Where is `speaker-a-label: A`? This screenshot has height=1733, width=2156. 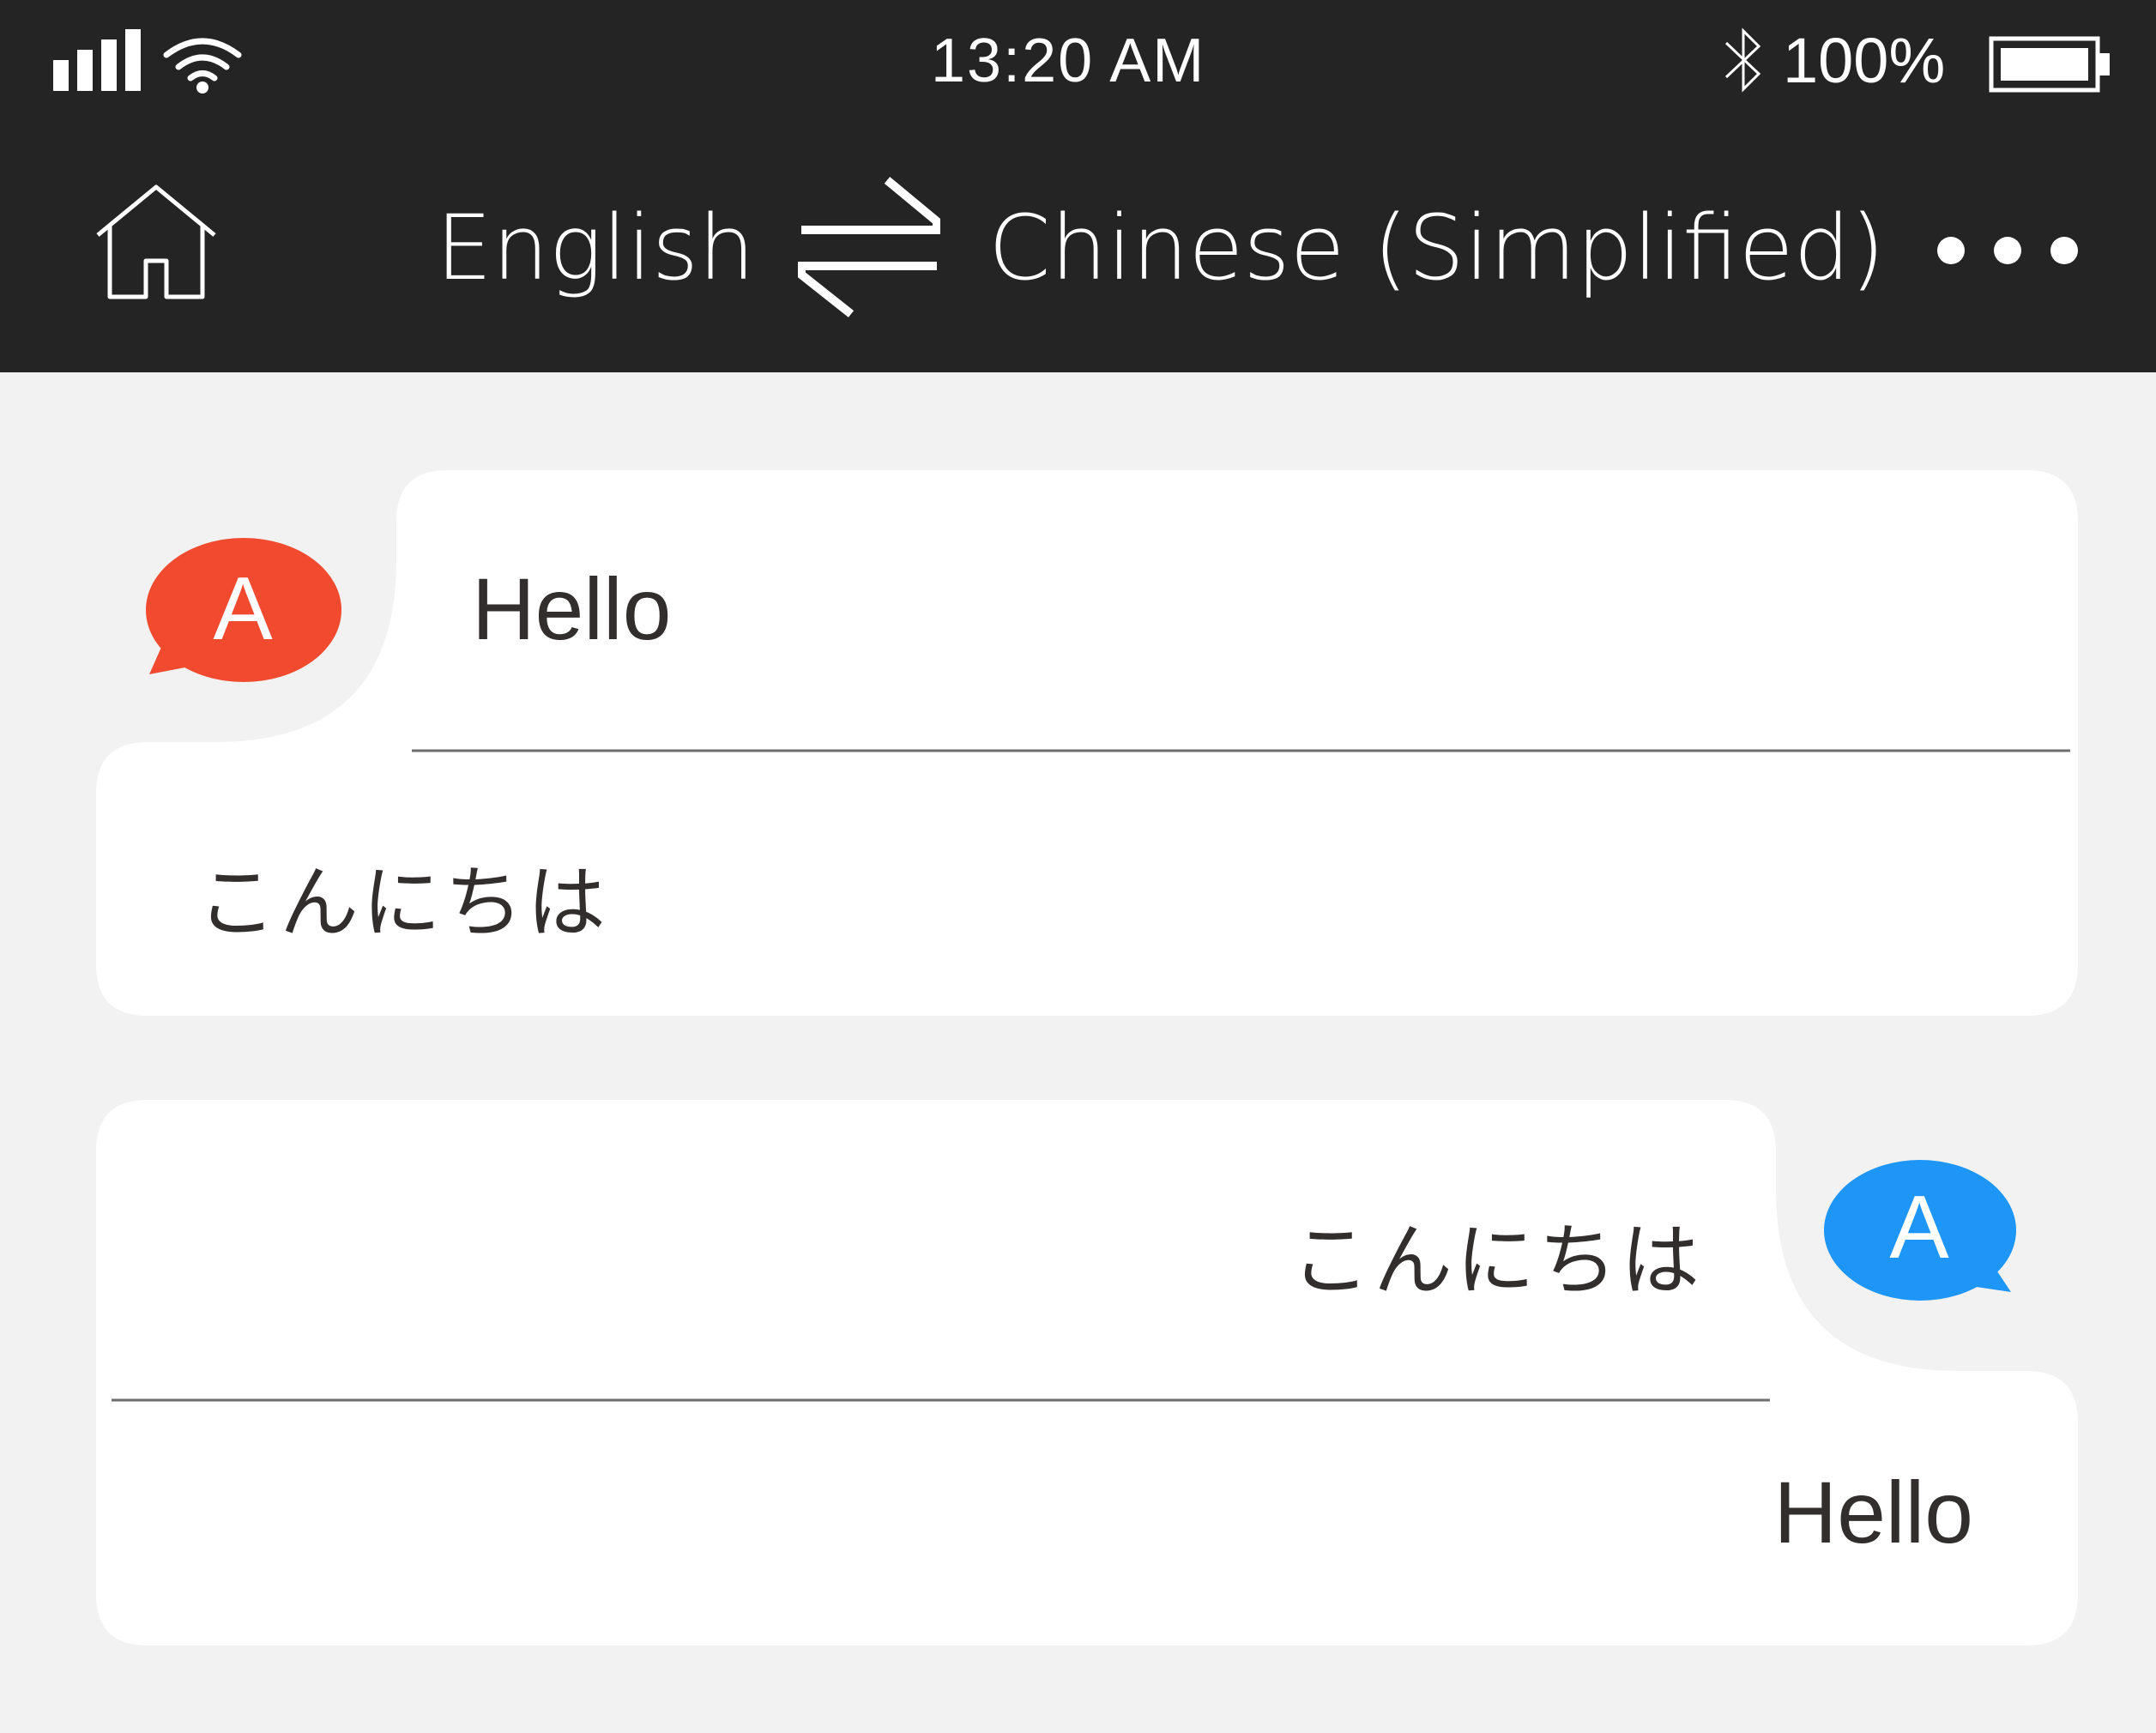 speaker-a-label: A is located at coordinates (243, 609).